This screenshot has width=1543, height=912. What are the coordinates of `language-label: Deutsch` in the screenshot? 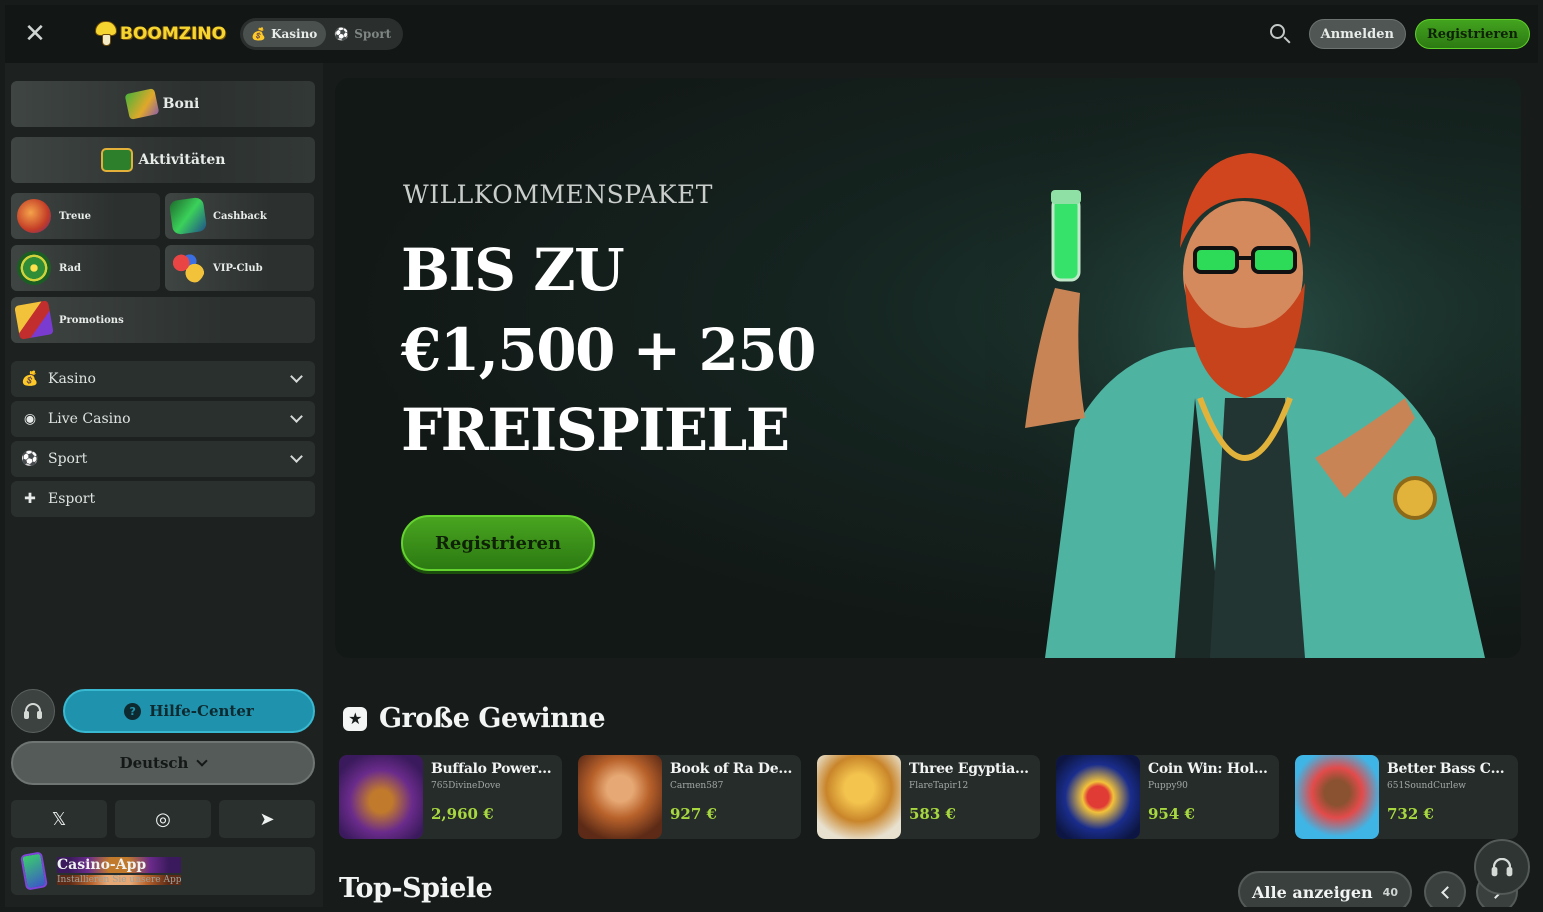 It's located at (154, 763).